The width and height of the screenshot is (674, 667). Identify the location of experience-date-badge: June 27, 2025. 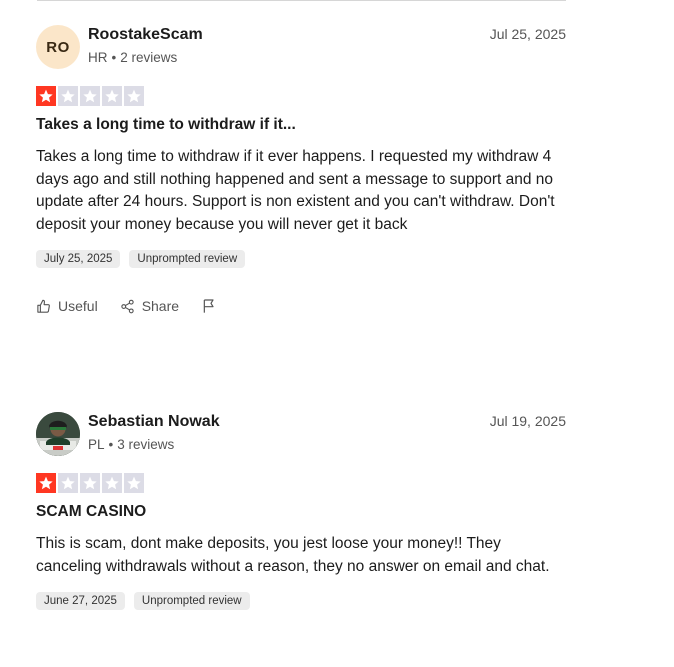
(80, 601).